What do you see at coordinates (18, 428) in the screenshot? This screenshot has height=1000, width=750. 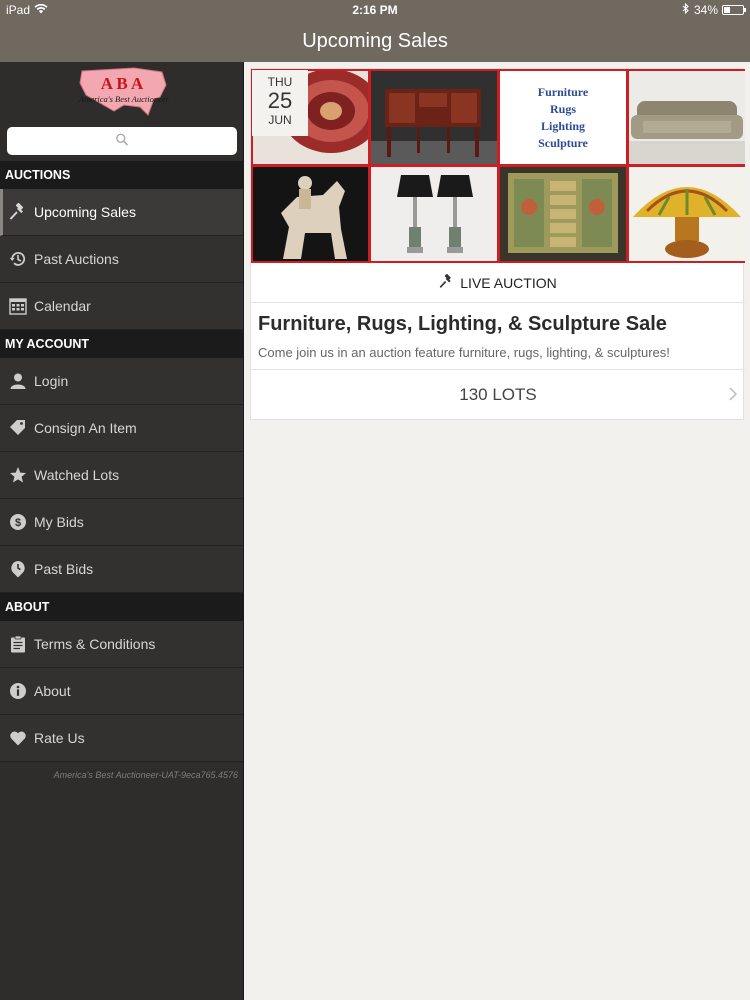 I see `tag-icon` at bounding box center [18, 428].